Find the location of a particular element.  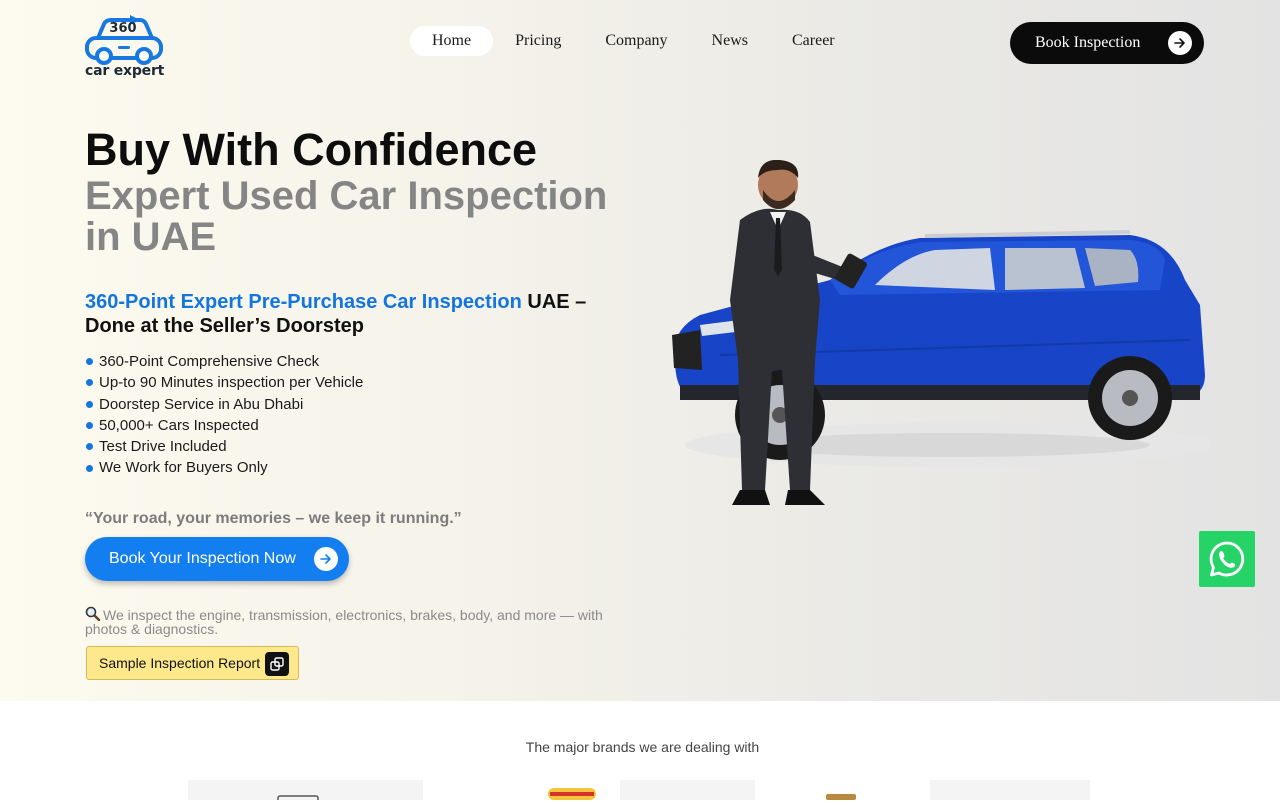

feature-item: Test Drive Included is located at coordinates (224, 446).